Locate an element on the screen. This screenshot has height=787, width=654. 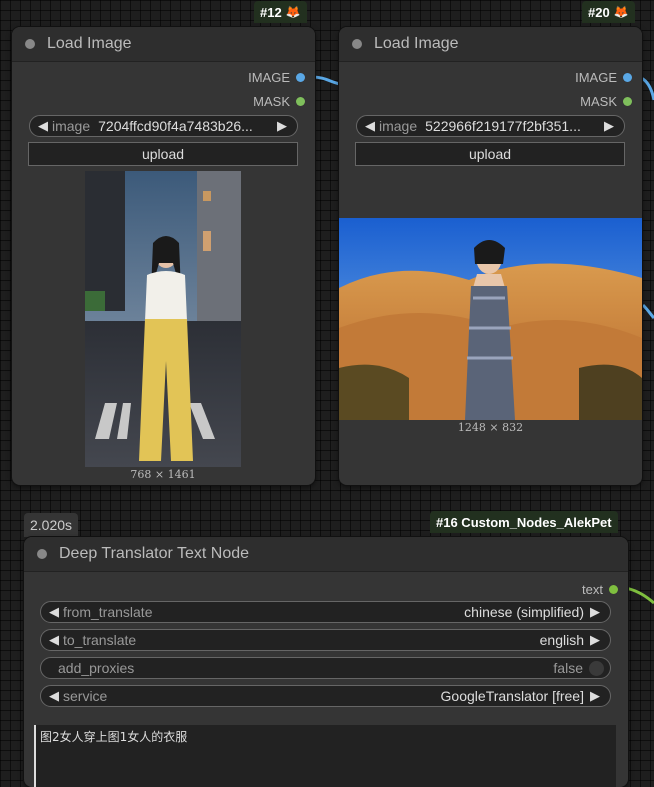
output-text: text is located at coordinates (600, 589).